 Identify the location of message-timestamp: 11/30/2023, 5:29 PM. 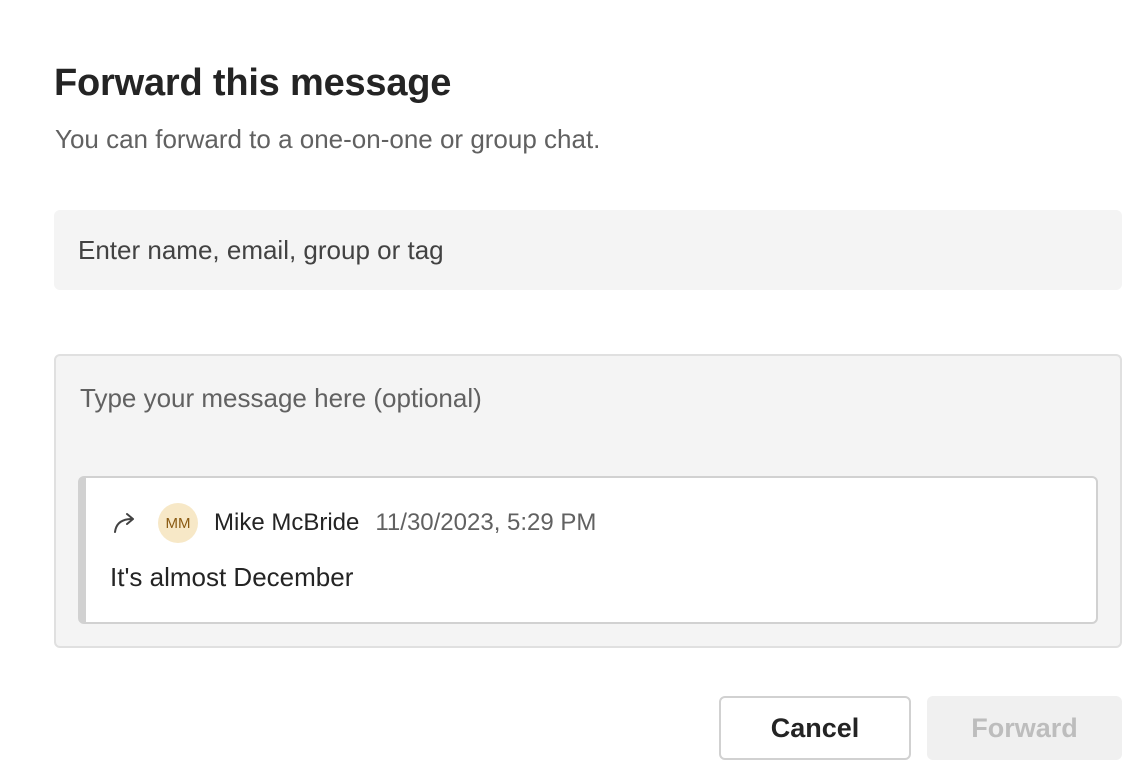
(486, 522).